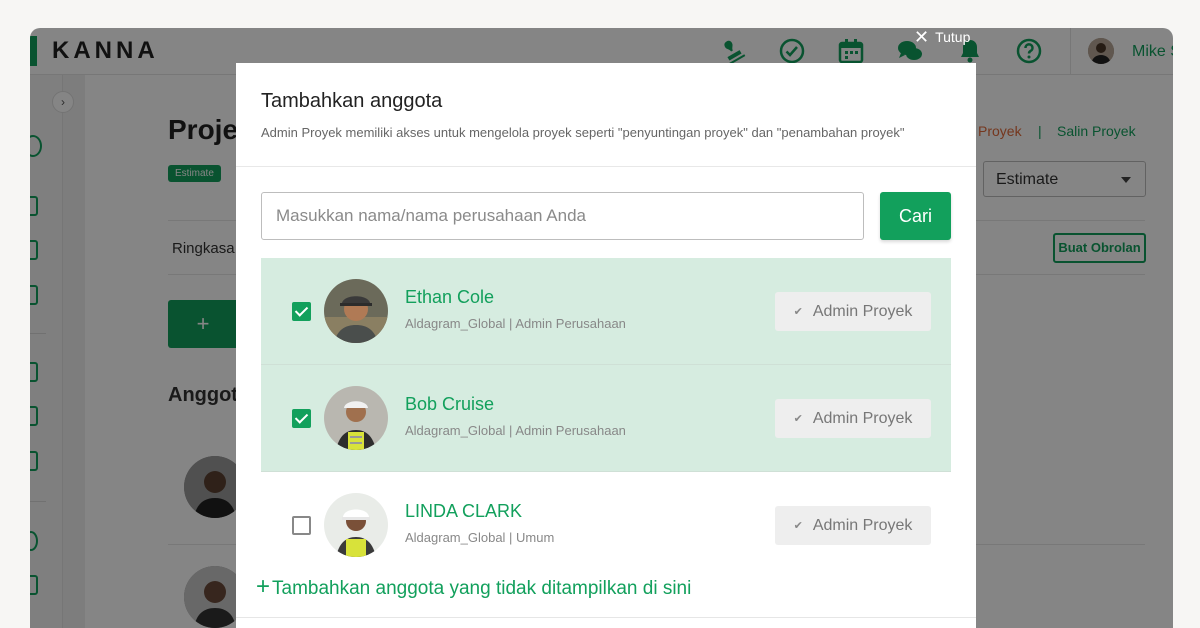 The height and width of the screenshot is (628, 1200). Describe the element at coordinates (450, 297) in the screenshot. I see `member-name: Ethan Cole` at that location.